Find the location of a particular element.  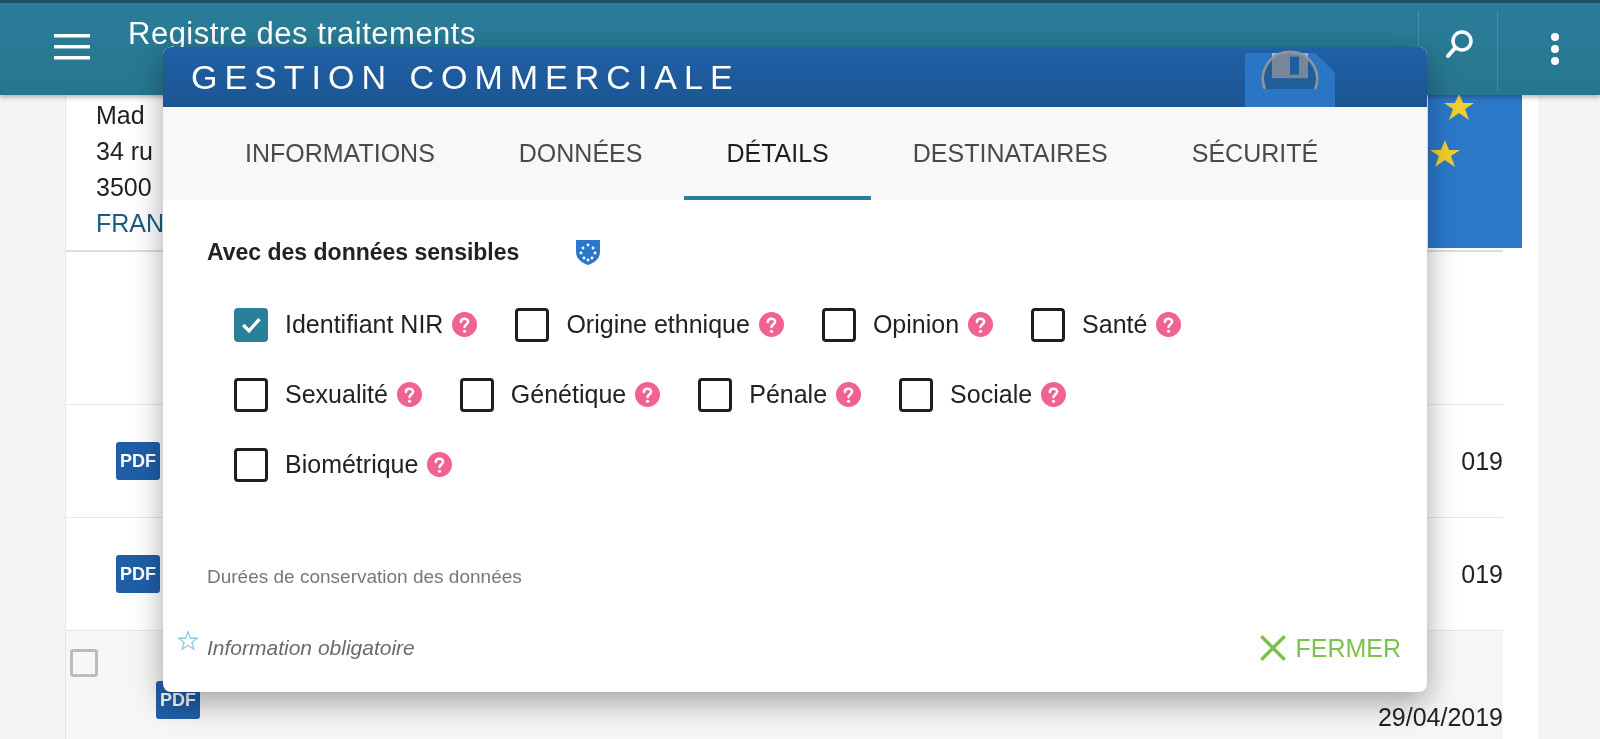

more-options-icon is located at coordinates (1555, 49).